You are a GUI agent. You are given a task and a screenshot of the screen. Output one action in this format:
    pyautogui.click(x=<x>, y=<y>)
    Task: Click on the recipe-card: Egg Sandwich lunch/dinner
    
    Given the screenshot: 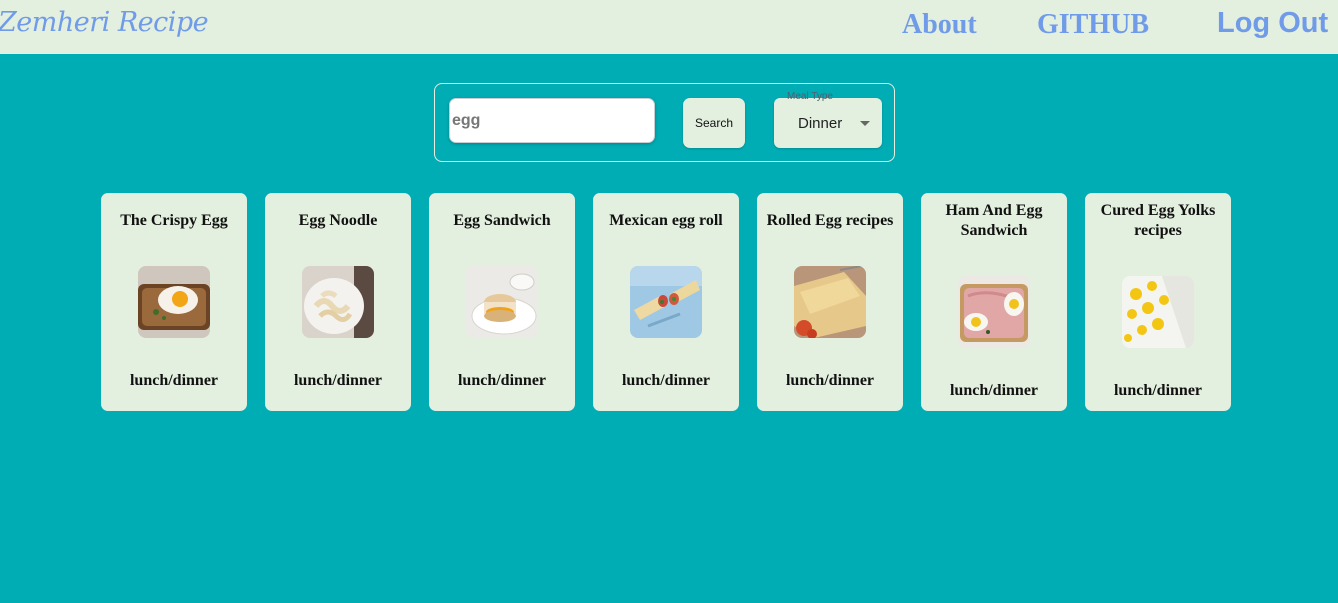 What is the action you would take?
    pyautogui.click(x=502, y=302)
    